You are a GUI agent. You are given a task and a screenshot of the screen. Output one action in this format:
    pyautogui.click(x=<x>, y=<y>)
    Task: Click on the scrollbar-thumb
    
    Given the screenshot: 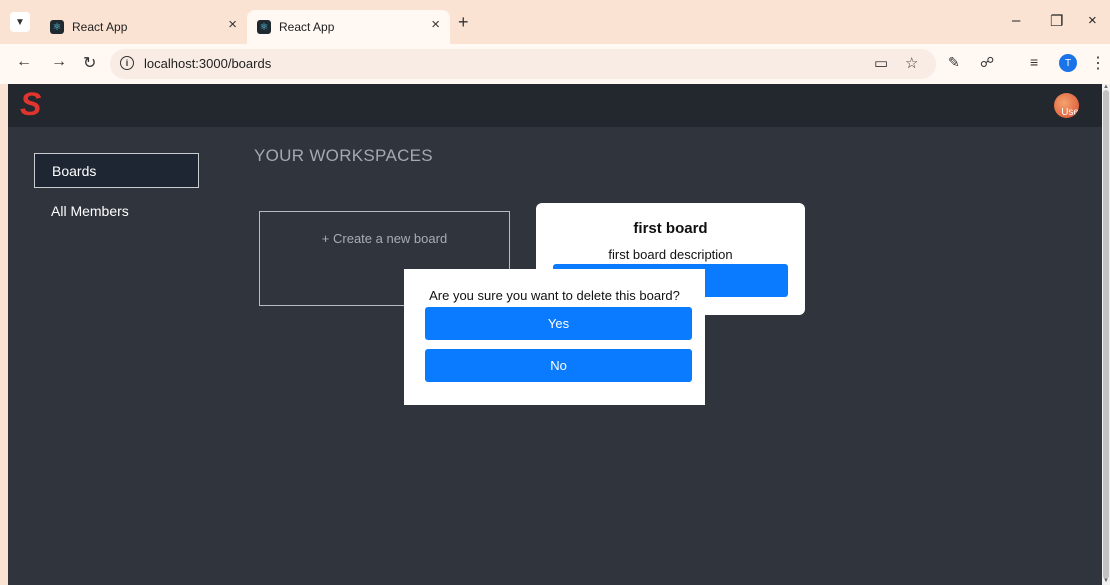 What is the action you would take?
    pyautogui.click(x=1106, y=334)
    